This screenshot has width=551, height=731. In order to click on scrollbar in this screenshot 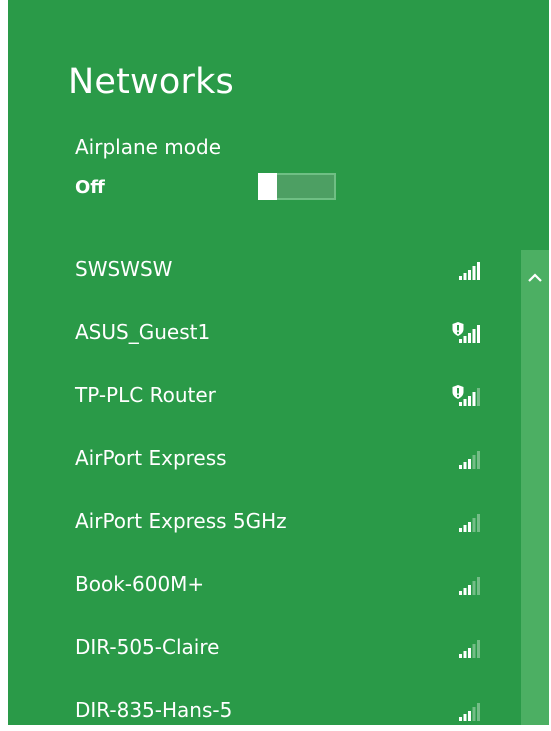, I will do `click(535, 487)`.